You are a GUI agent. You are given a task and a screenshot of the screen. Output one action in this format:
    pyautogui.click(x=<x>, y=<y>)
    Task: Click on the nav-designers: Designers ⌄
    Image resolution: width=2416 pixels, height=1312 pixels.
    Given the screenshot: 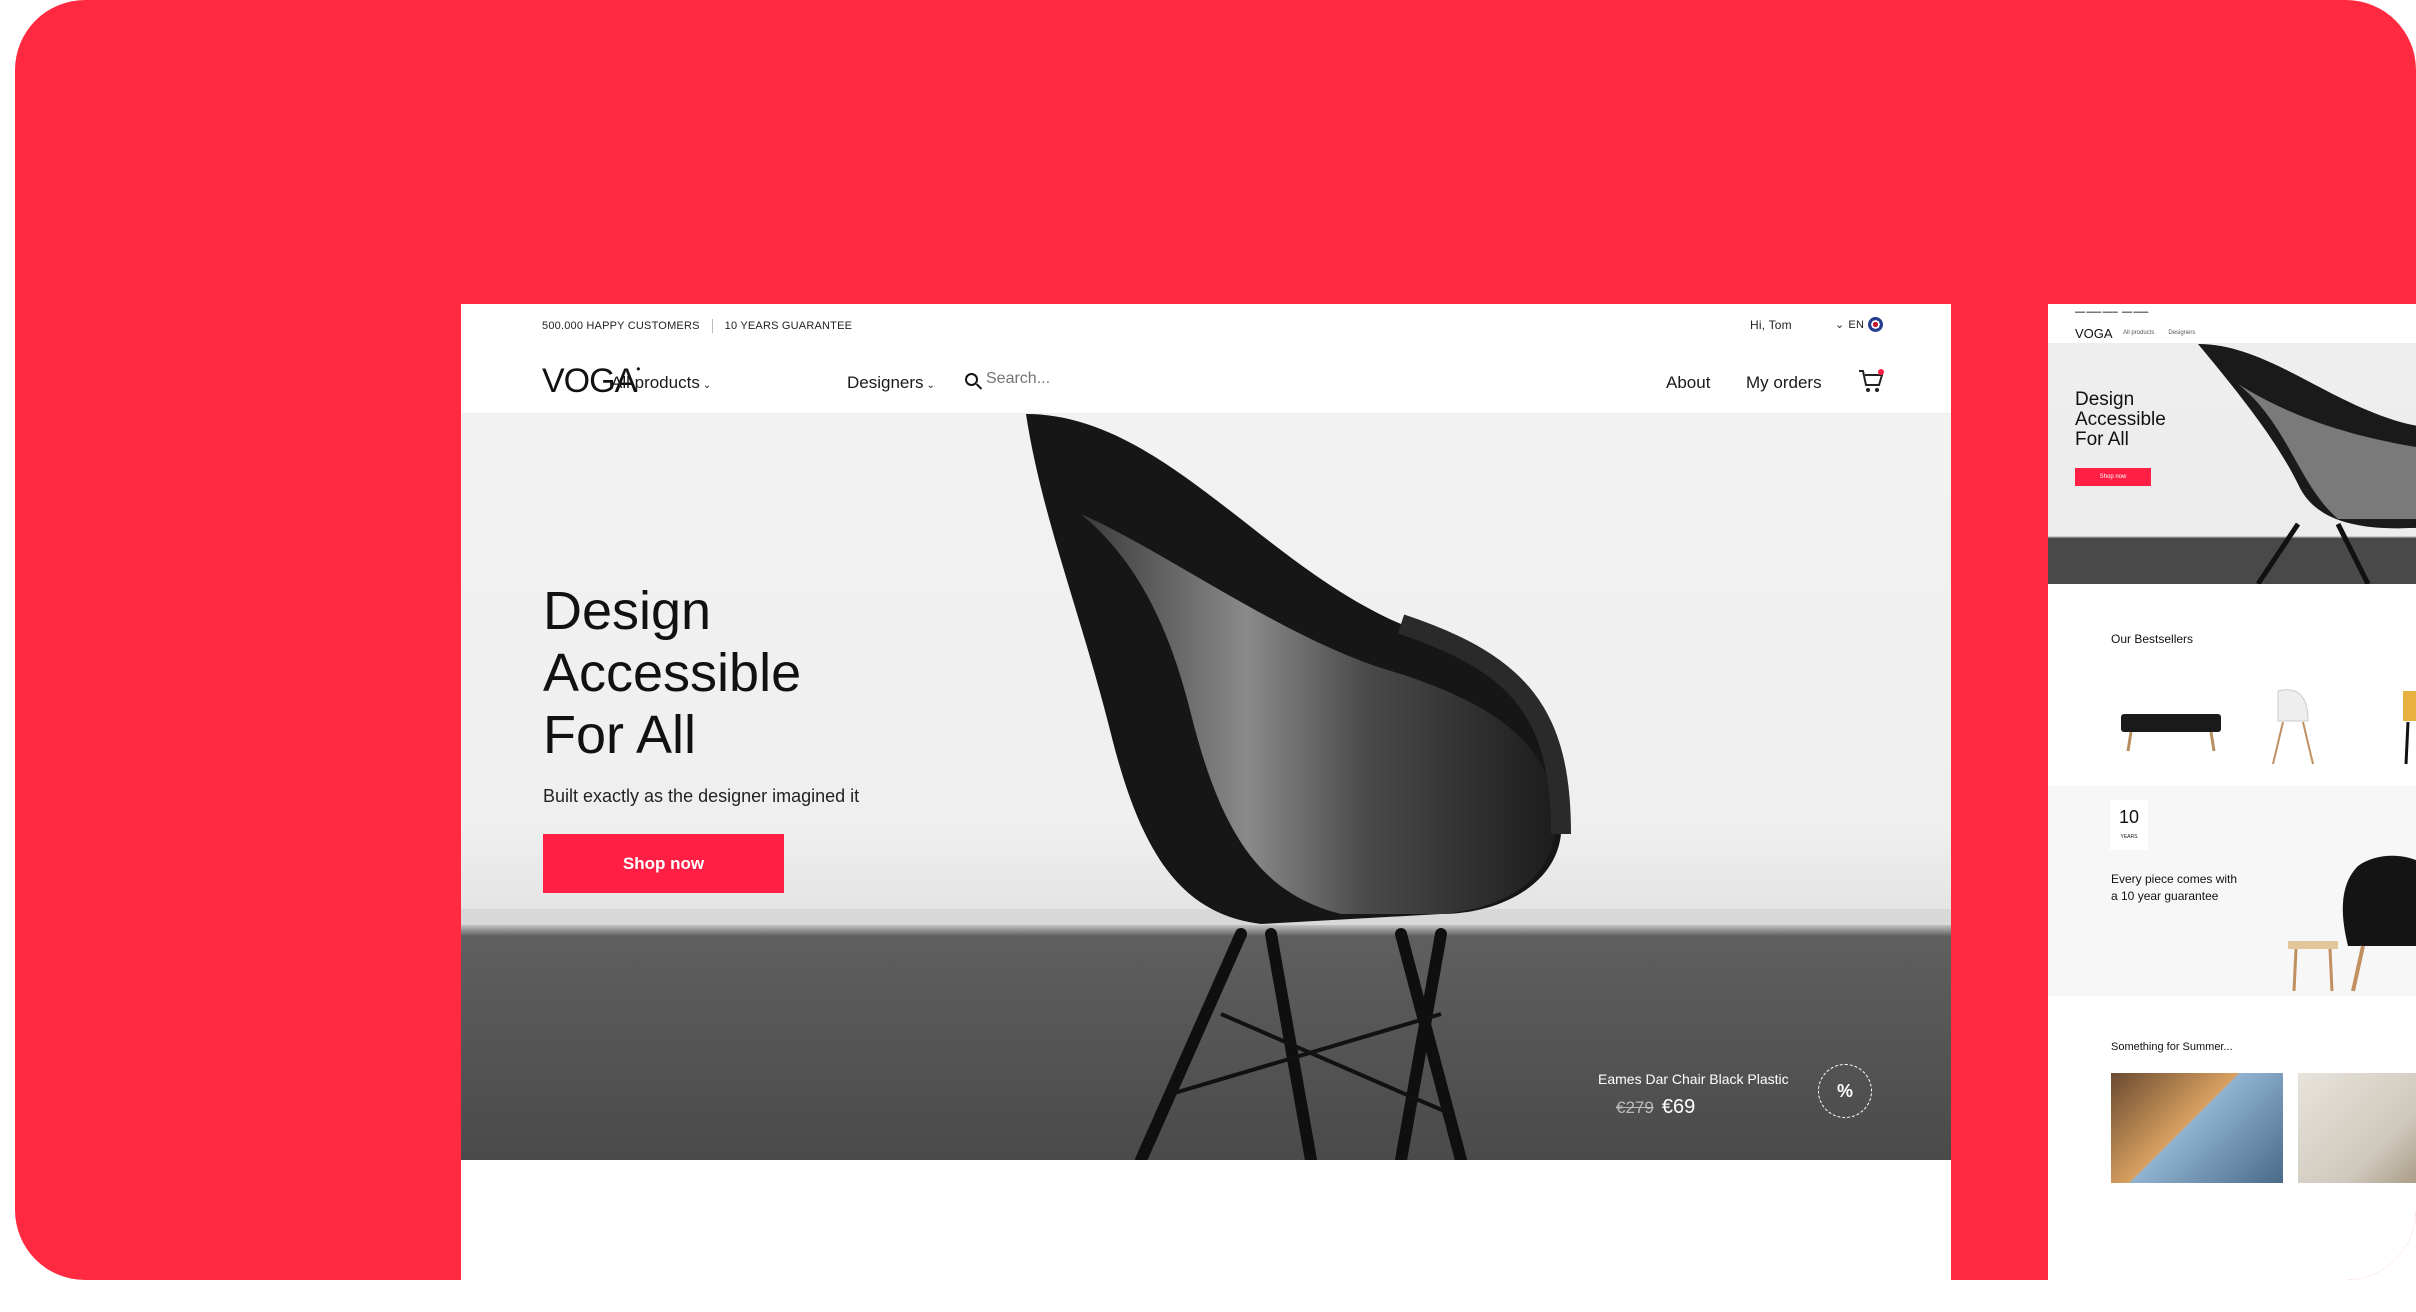 What is the action you would take?
    pyautogui.click(x=891, y=383)
    